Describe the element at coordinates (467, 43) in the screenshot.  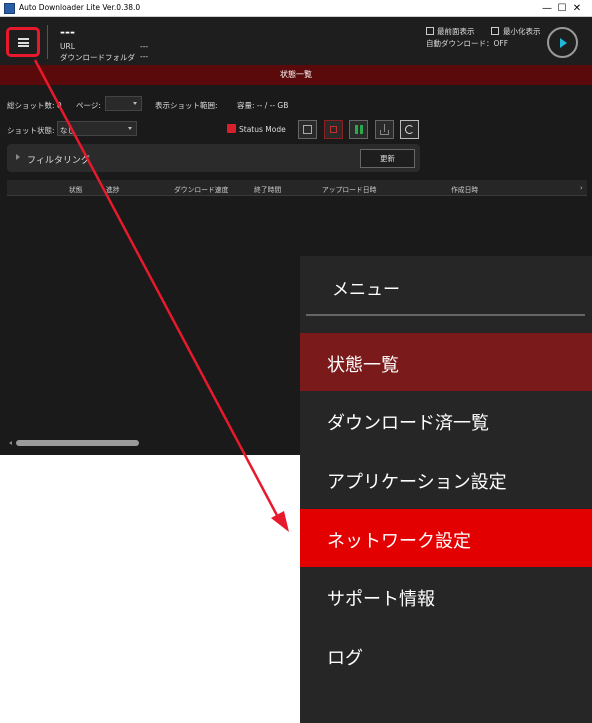
I see `auto-download-status: 自動ダウンロード：OFF` at that location.